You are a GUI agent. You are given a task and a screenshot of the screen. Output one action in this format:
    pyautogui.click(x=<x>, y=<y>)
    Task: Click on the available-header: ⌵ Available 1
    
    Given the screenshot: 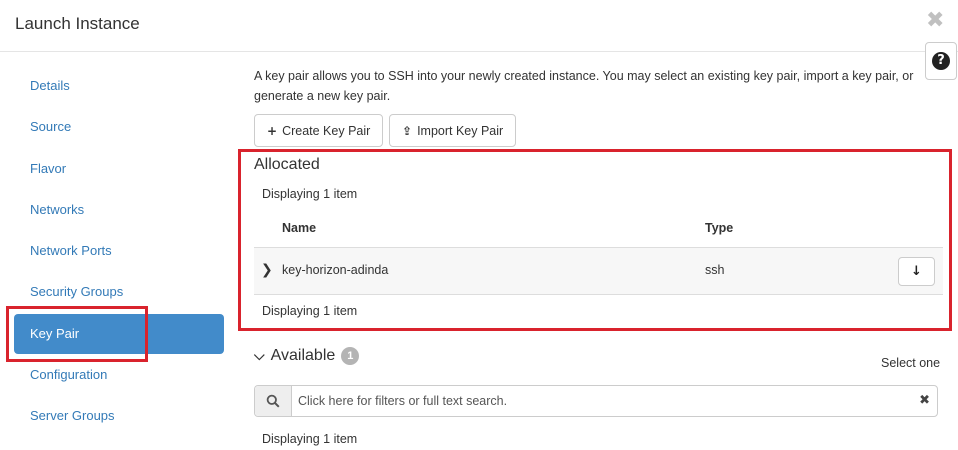 What is the action you would take?
    pyautogui.click(x=307, y=356)
    